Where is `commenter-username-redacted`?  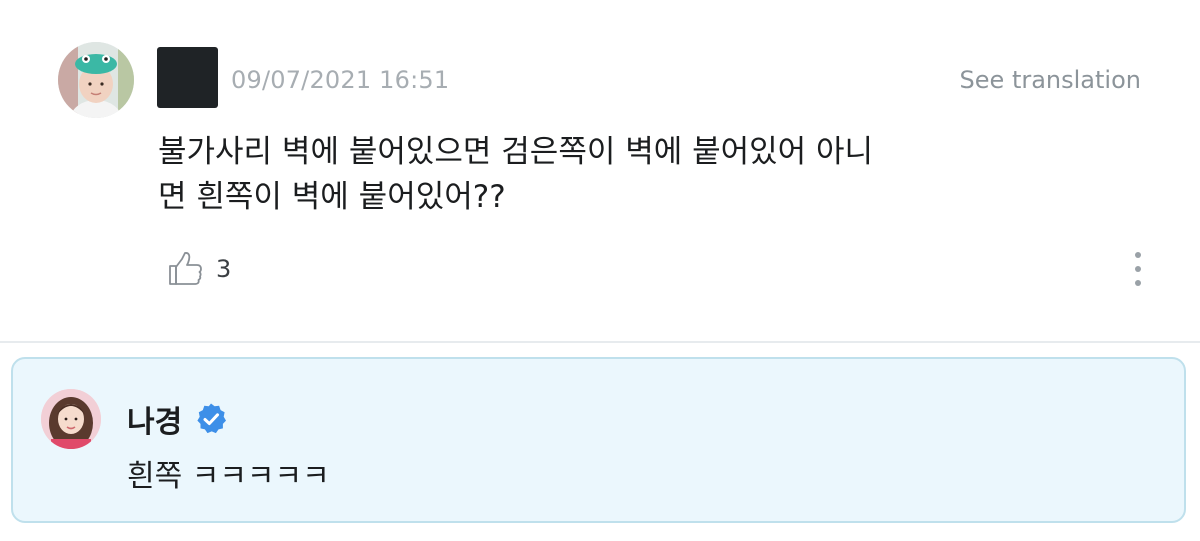
commenter-username-redacted is located at coordinates (187, 77).